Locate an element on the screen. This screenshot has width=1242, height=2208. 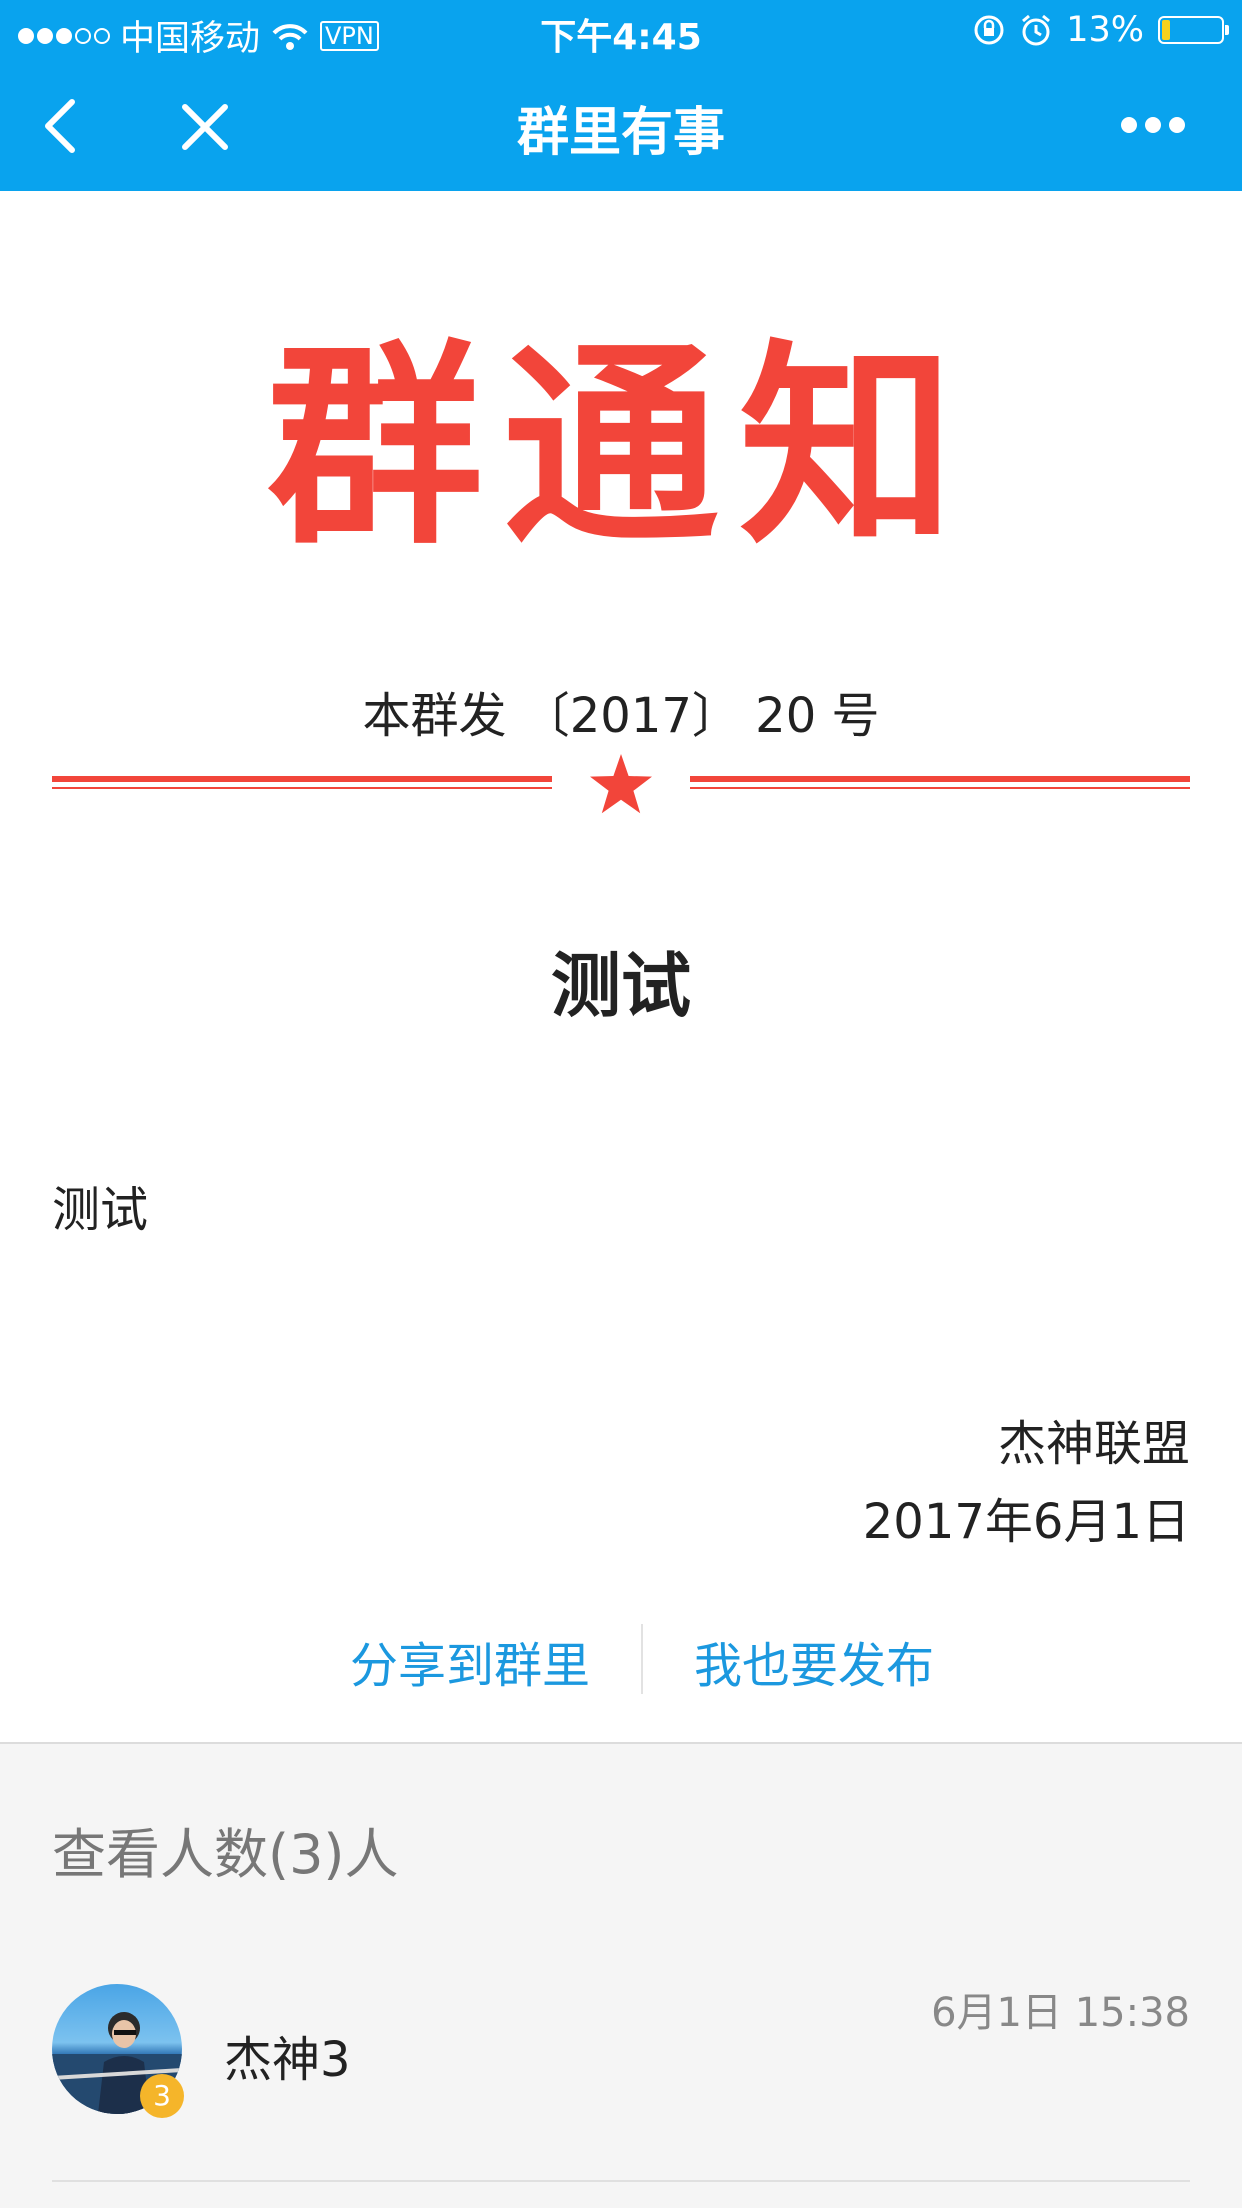
star-icon is located at coordinates (621, 784).